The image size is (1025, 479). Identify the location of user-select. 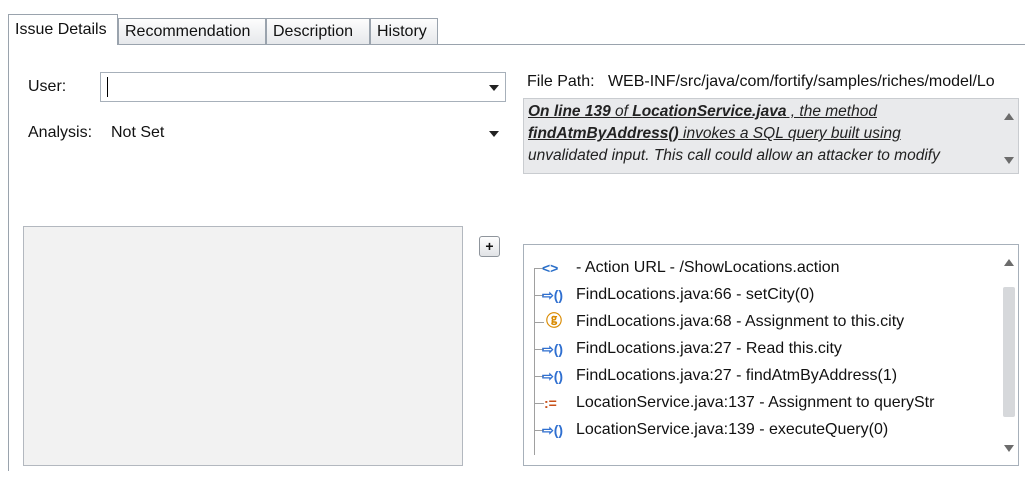
(303, 87).